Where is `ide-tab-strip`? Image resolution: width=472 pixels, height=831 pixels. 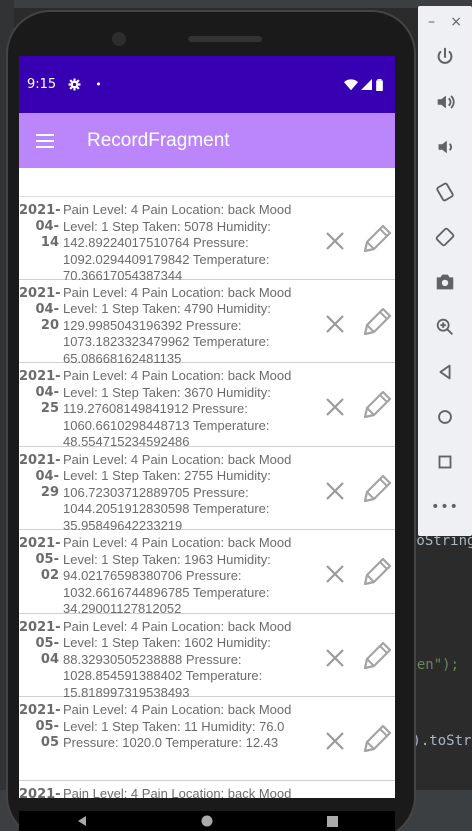
ide-tab-strip is located at coordinates (236, 4).